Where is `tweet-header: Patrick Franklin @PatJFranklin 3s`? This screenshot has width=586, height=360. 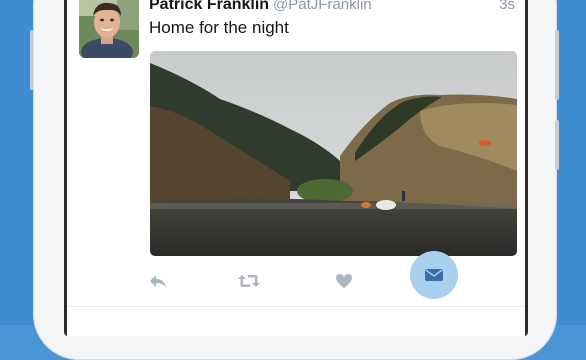
tweet-header: Patrick Franklin @PatJFranklin 3s is located at coordinates (332, 8).